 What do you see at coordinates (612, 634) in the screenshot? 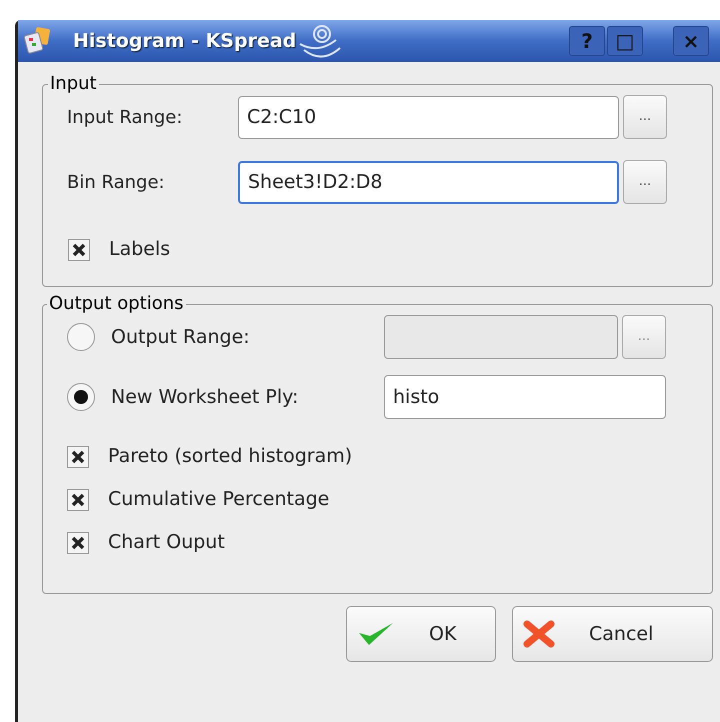
I see `cancel-button: Cancel` at bounding box center [612, 634].